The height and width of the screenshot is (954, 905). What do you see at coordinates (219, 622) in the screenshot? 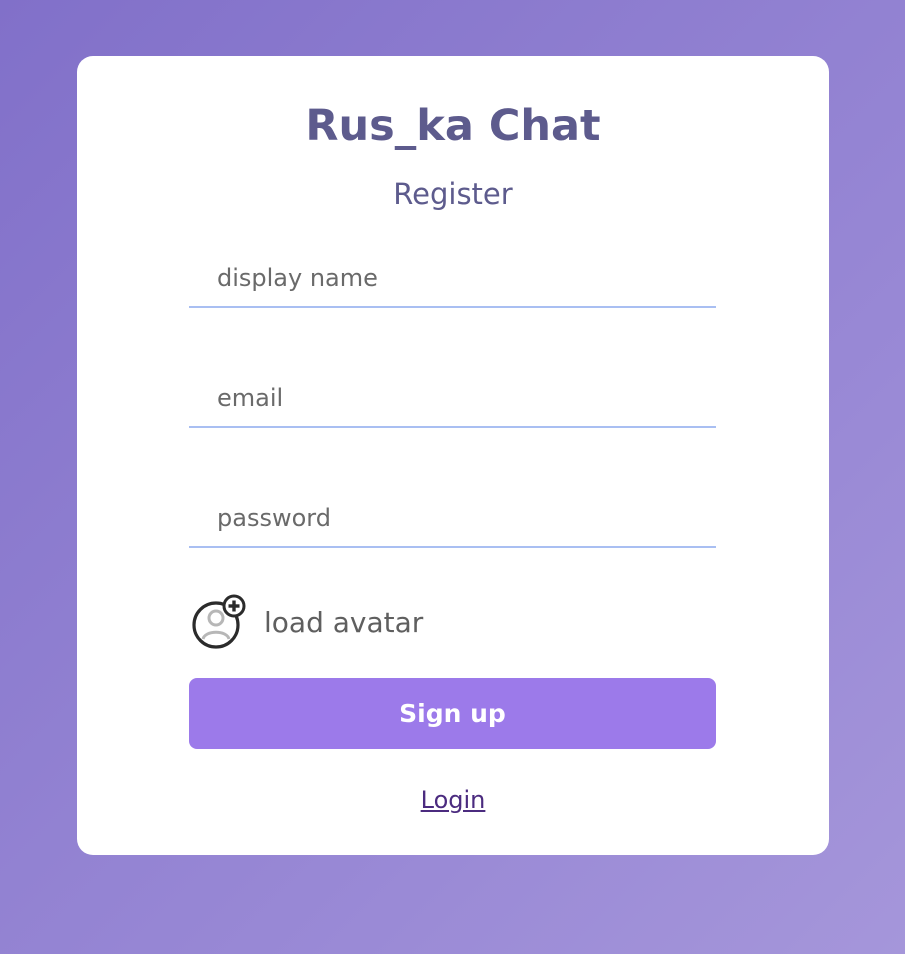
I see `add-avatar-icon` at bounding box center [219, 622].